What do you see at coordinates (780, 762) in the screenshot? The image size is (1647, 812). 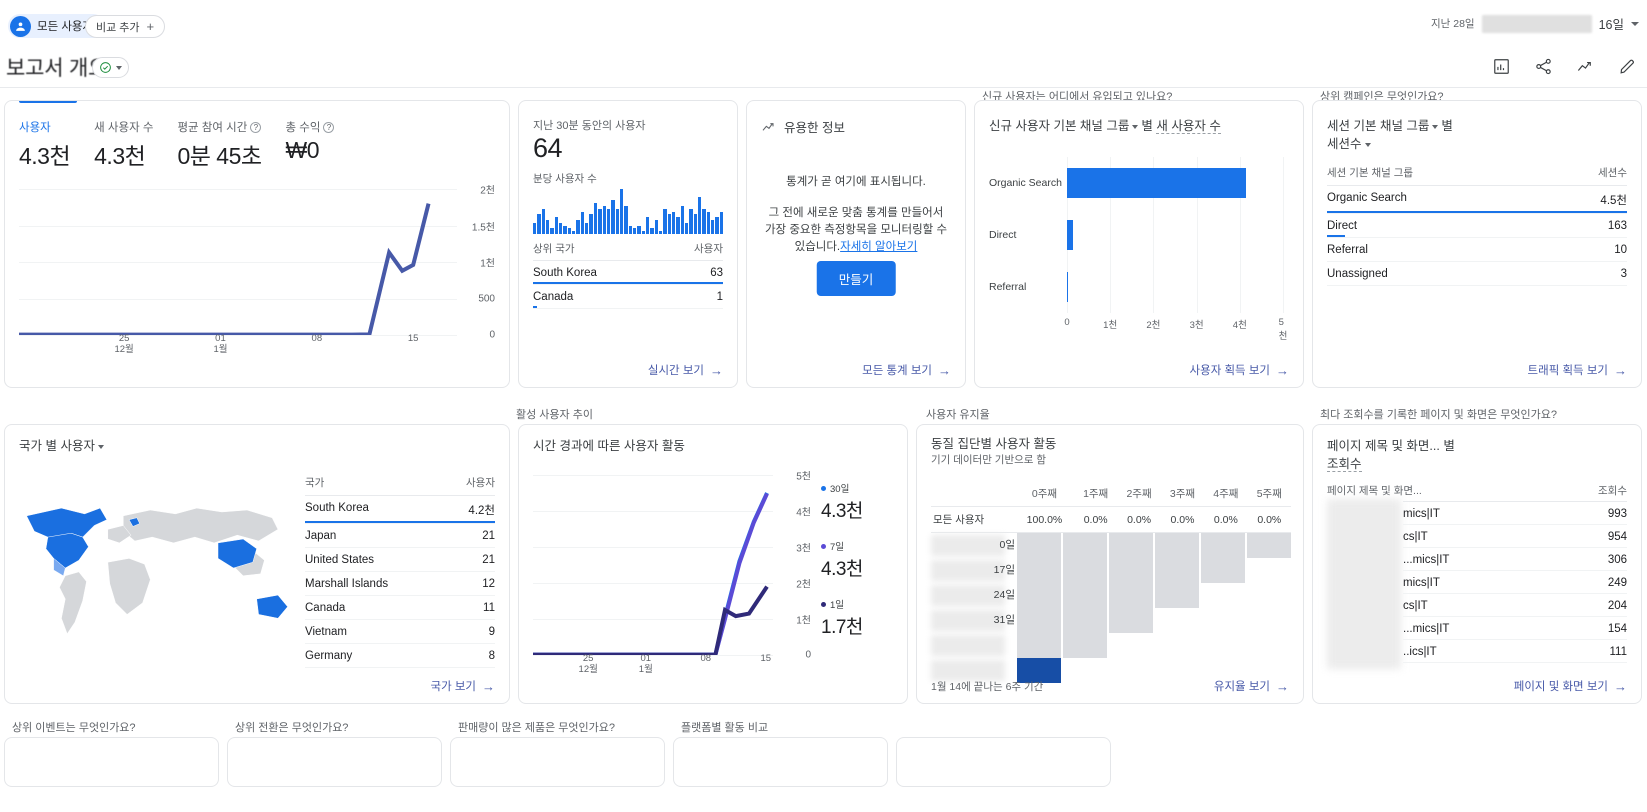 I see `card-platform-comparison` at bounding box center [780, 762].